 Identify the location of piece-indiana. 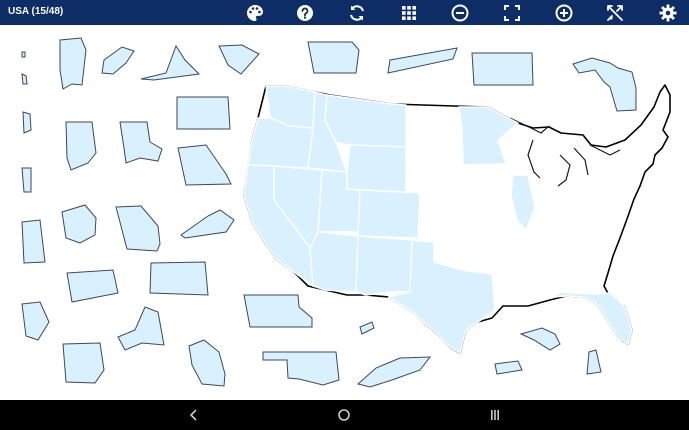
(594, 362).